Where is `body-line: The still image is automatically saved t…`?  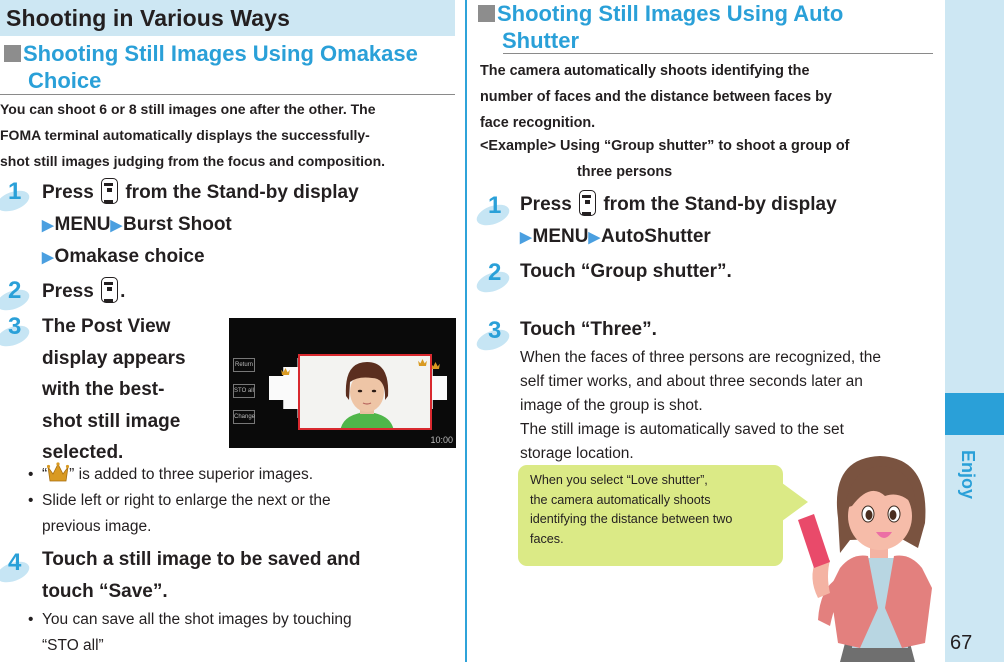 body-line: The still image is automatically saved t… is located at coordinates (682, 429).